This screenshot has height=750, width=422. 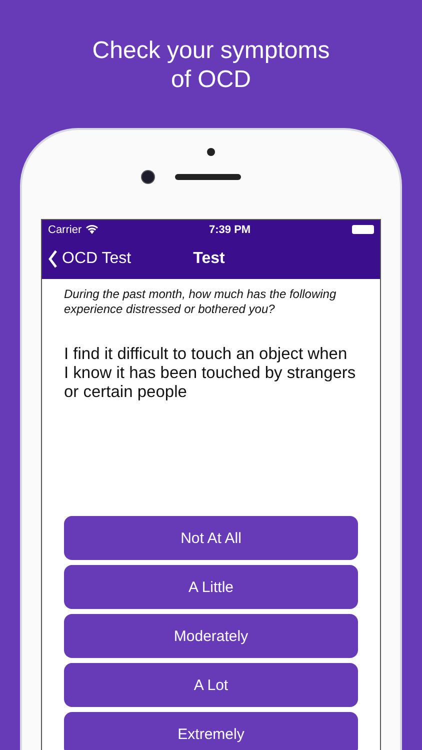 I want to click on chevron-left-icon, so click(x=53, y=259).